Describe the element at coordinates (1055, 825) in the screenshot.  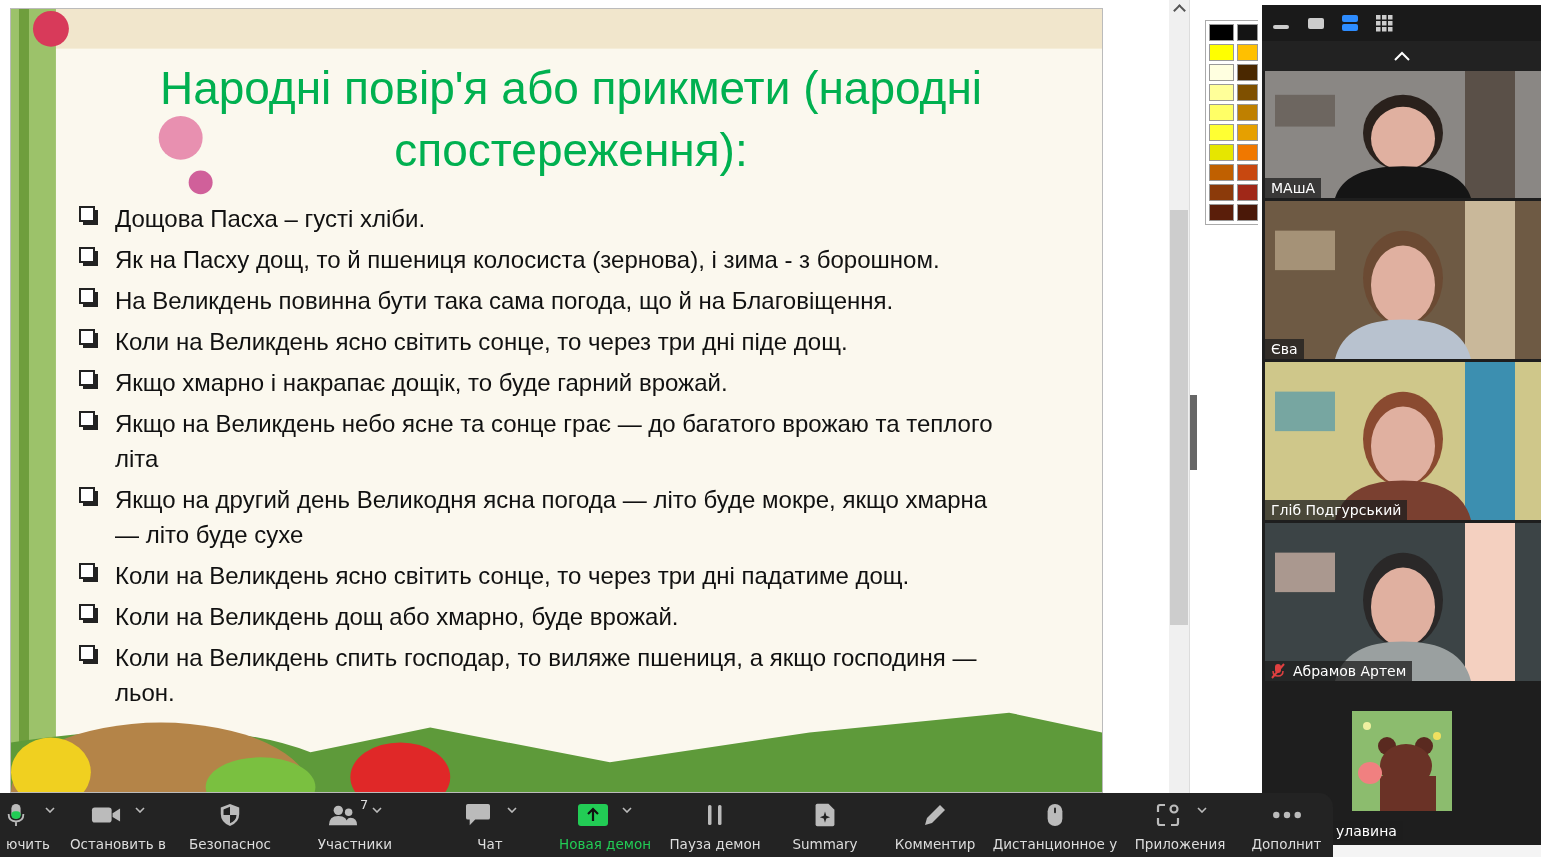
I see `toolbar-button: Дистанционное у` at that location.